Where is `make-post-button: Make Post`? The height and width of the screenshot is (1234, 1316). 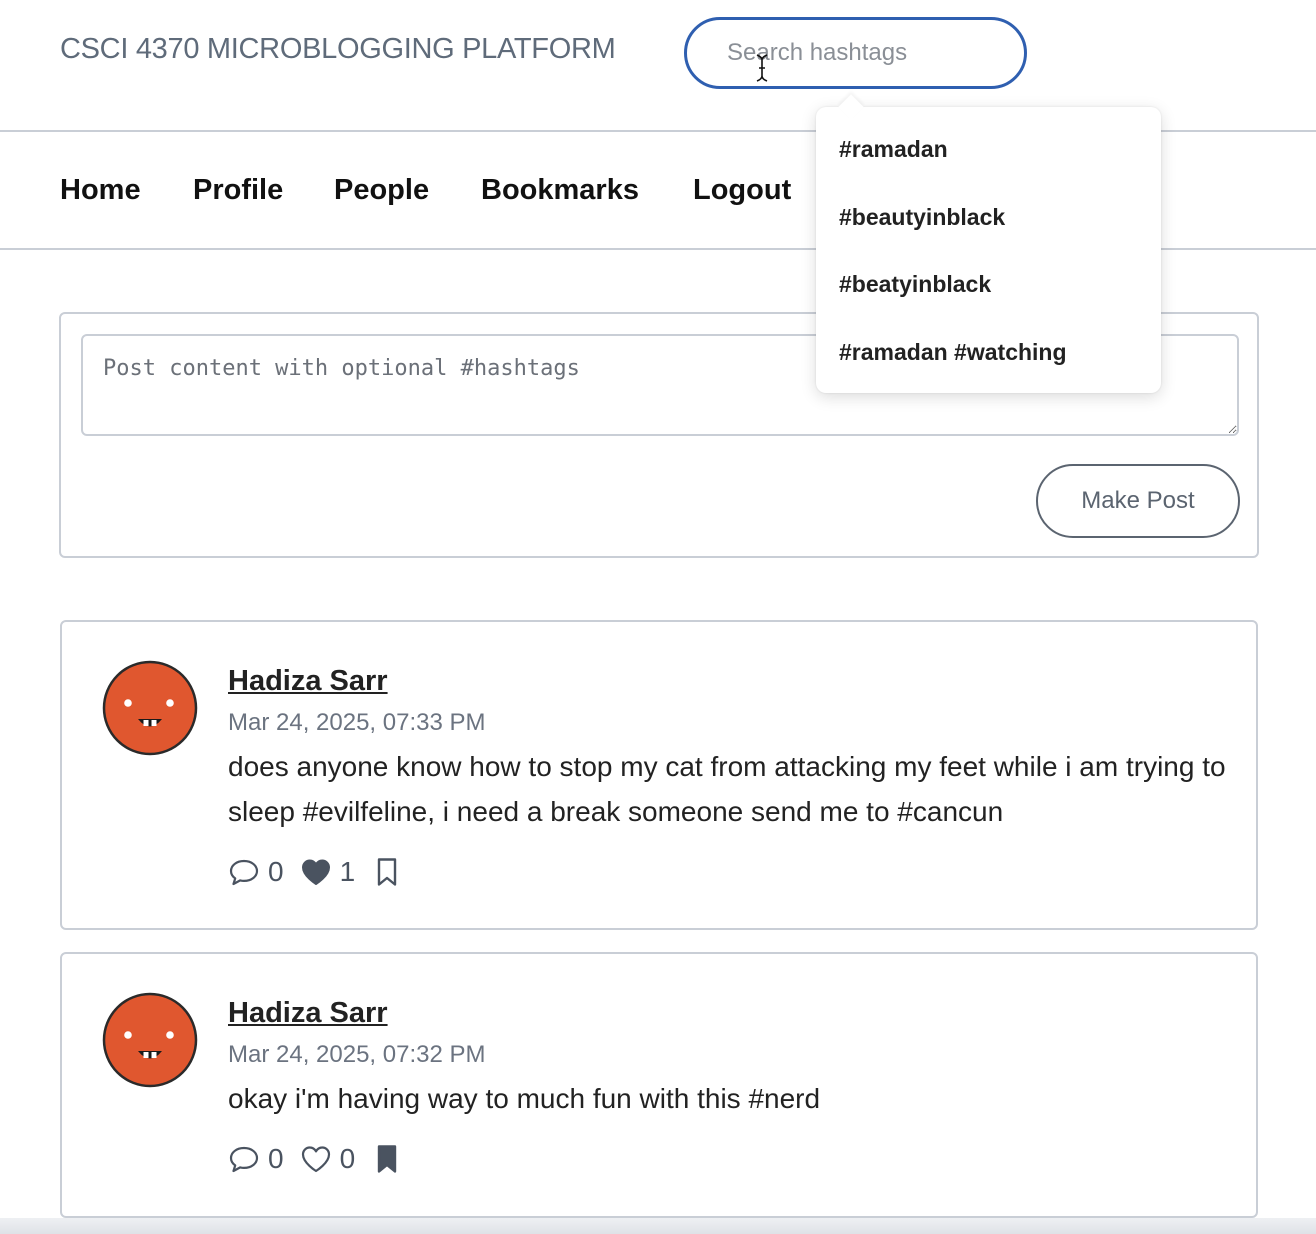
make-post-button: Make Post is located at coordinates (1138, 501).